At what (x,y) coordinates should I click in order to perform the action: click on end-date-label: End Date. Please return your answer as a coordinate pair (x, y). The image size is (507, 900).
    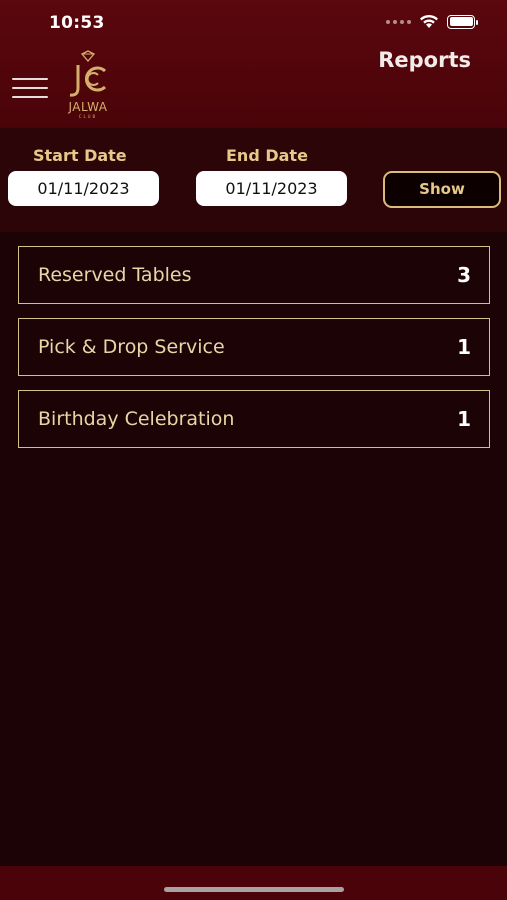
    Looking at the image, I should click on (267, 155).